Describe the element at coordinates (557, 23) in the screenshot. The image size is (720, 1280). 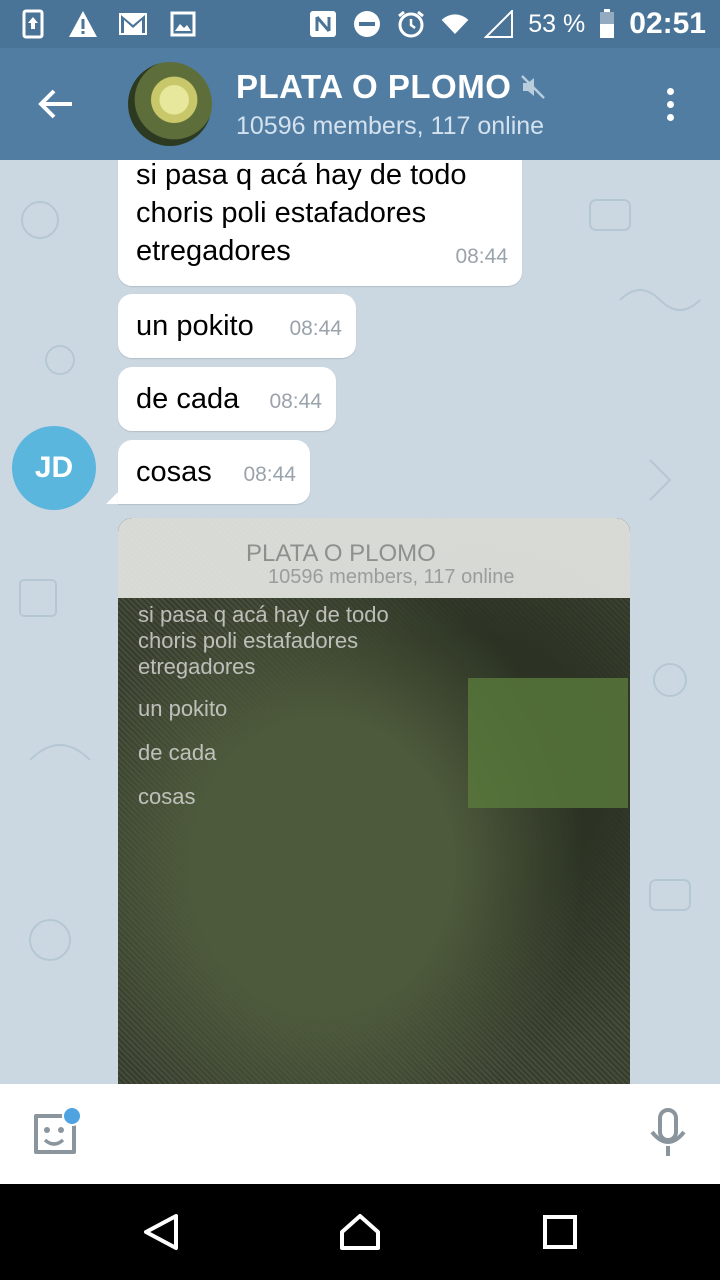
I see `battery-percent: 53 %` at that location.